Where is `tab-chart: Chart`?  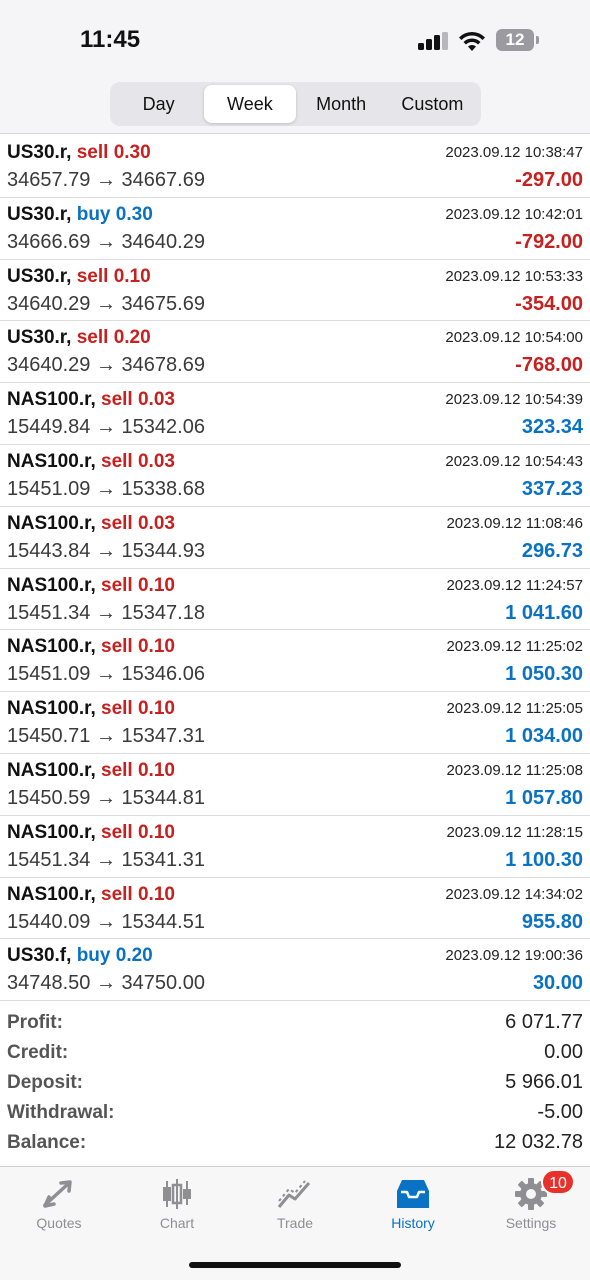 tab-chart: Chart is located at coordinates (177, 1202).